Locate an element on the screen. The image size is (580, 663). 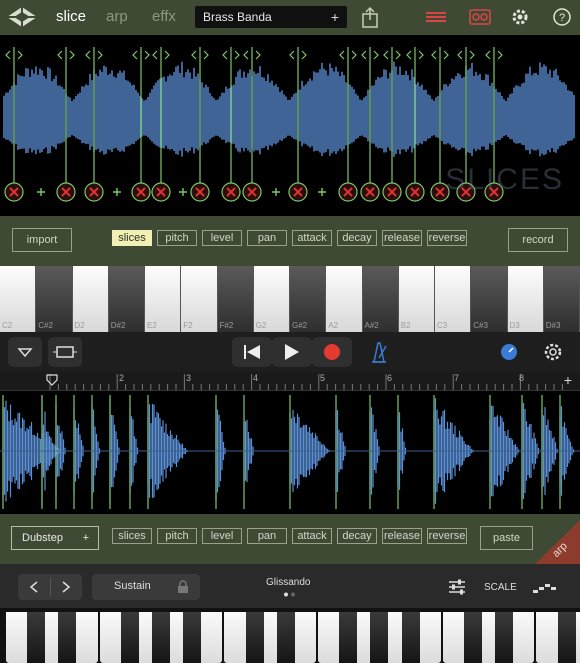
arp-param-level: level is located at coordinates (222, 536).